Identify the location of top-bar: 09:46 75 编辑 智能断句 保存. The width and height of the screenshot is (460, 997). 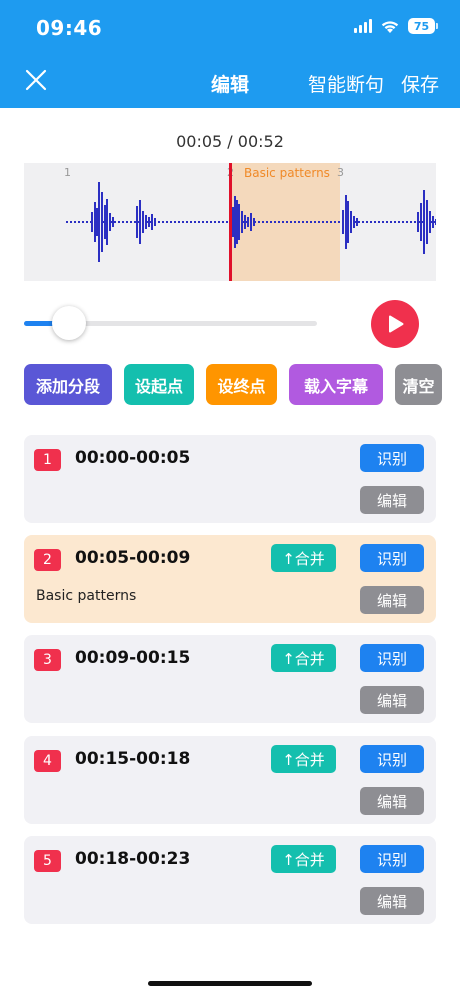
(230, 54).